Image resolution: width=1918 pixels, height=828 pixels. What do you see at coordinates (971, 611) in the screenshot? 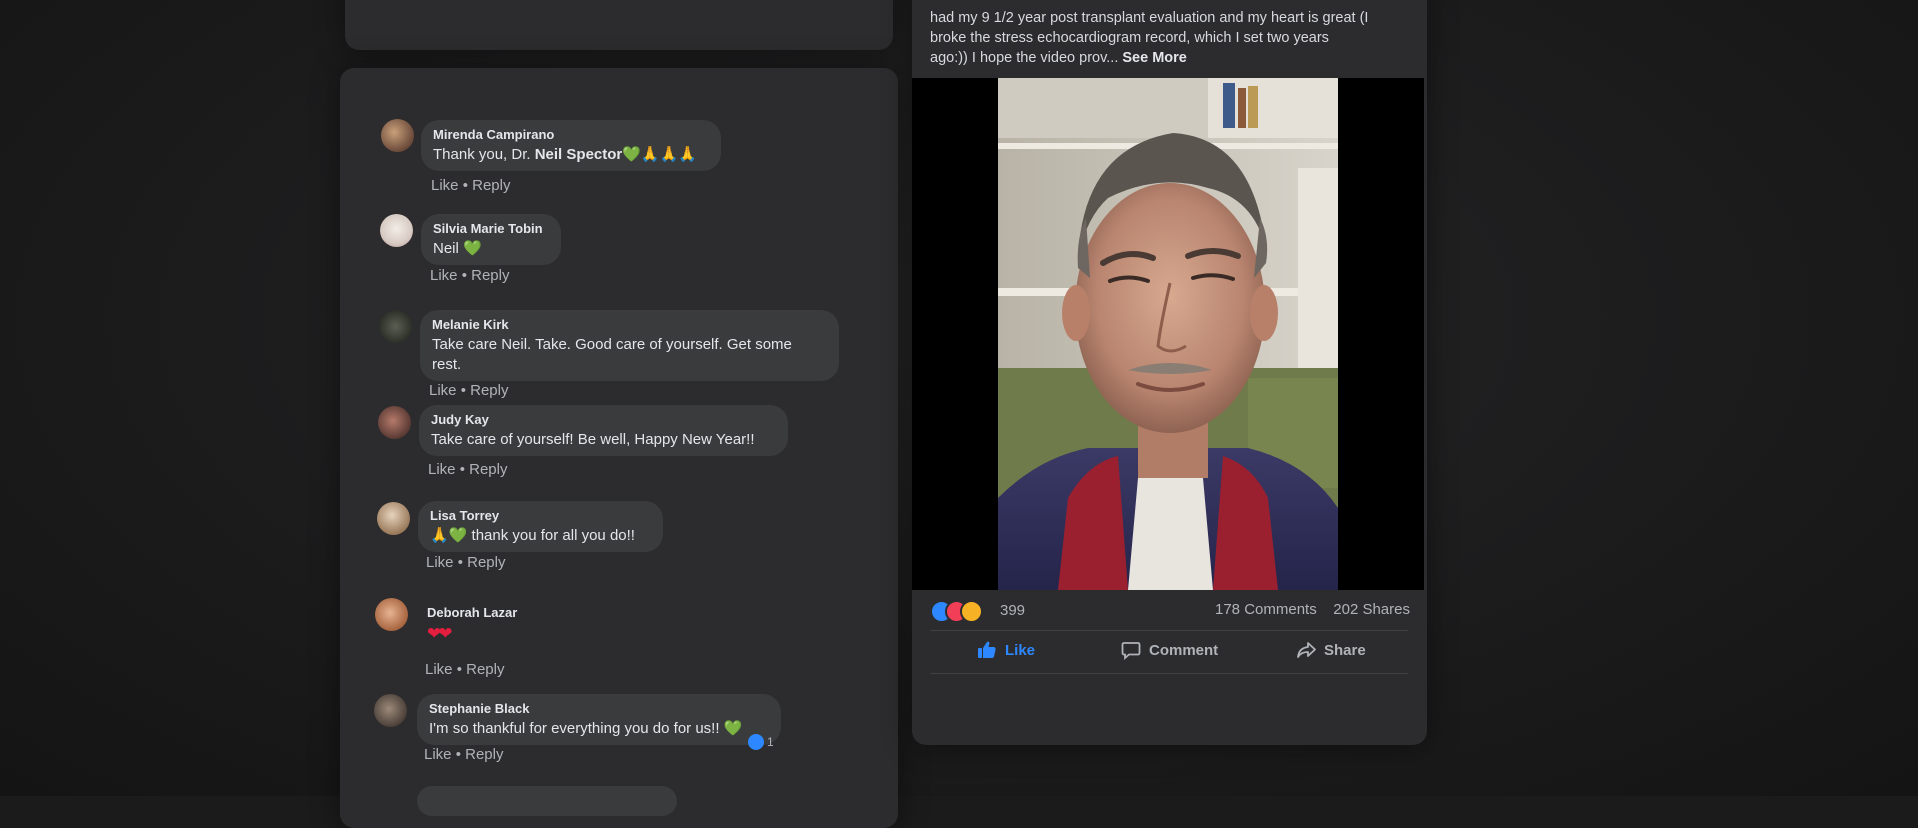
I see `sad-reaction-icon` at bounding box center [971, 611].